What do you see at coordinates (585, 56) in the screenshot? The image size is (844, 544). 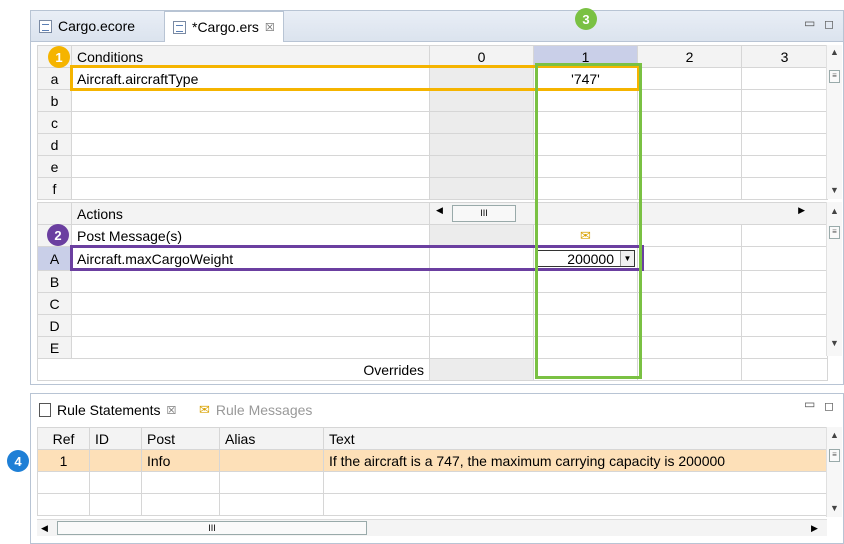 I see `column-header-1: 1` at bounding box center [585, 56].